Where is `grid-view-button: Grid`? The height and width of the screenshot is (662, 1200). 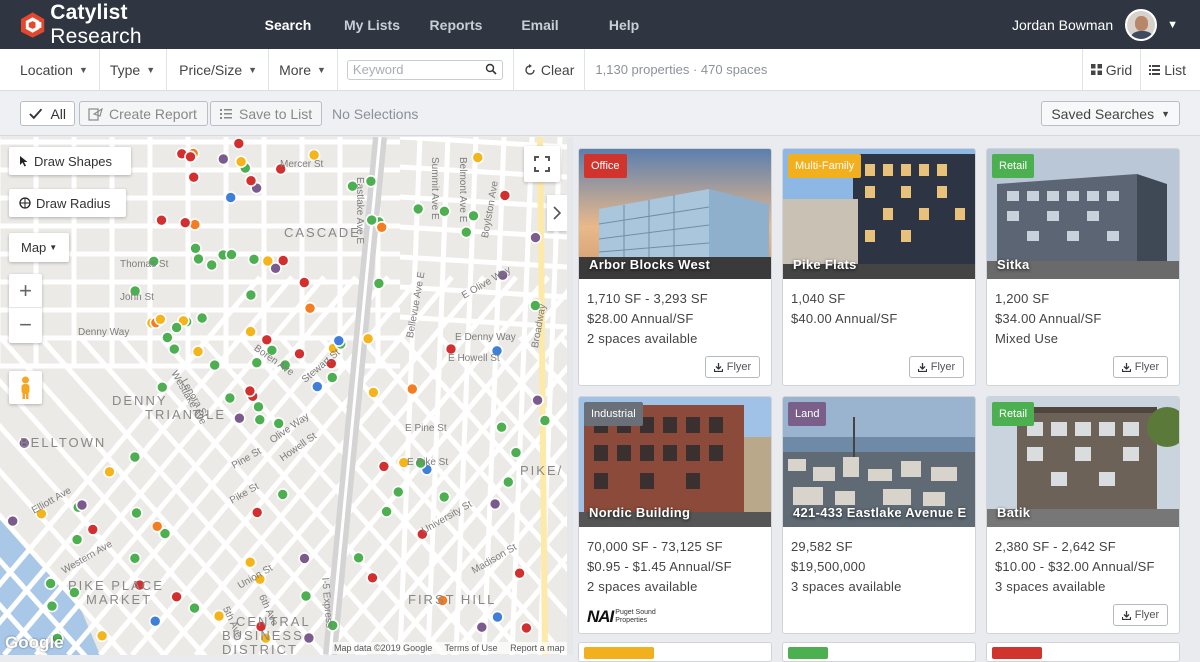
grid-view-button: Grid is located at coordinates (1110, 69).